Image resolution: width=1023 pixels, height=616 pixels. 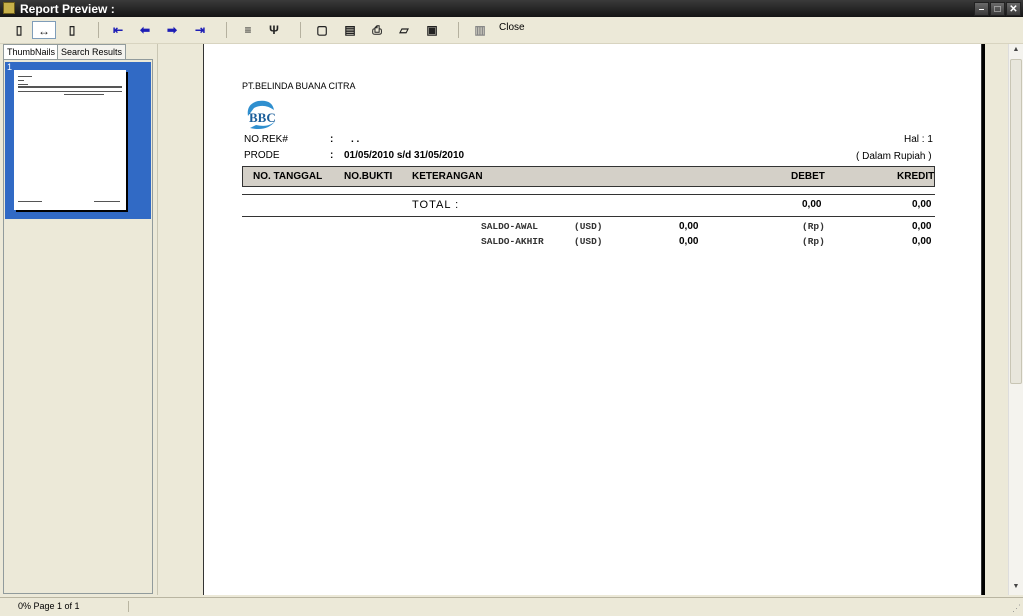 What do you see at coordinates (918, 139) in the screenshot?
I see `page-number: Hal : 1` at bounding box center [918, 139].